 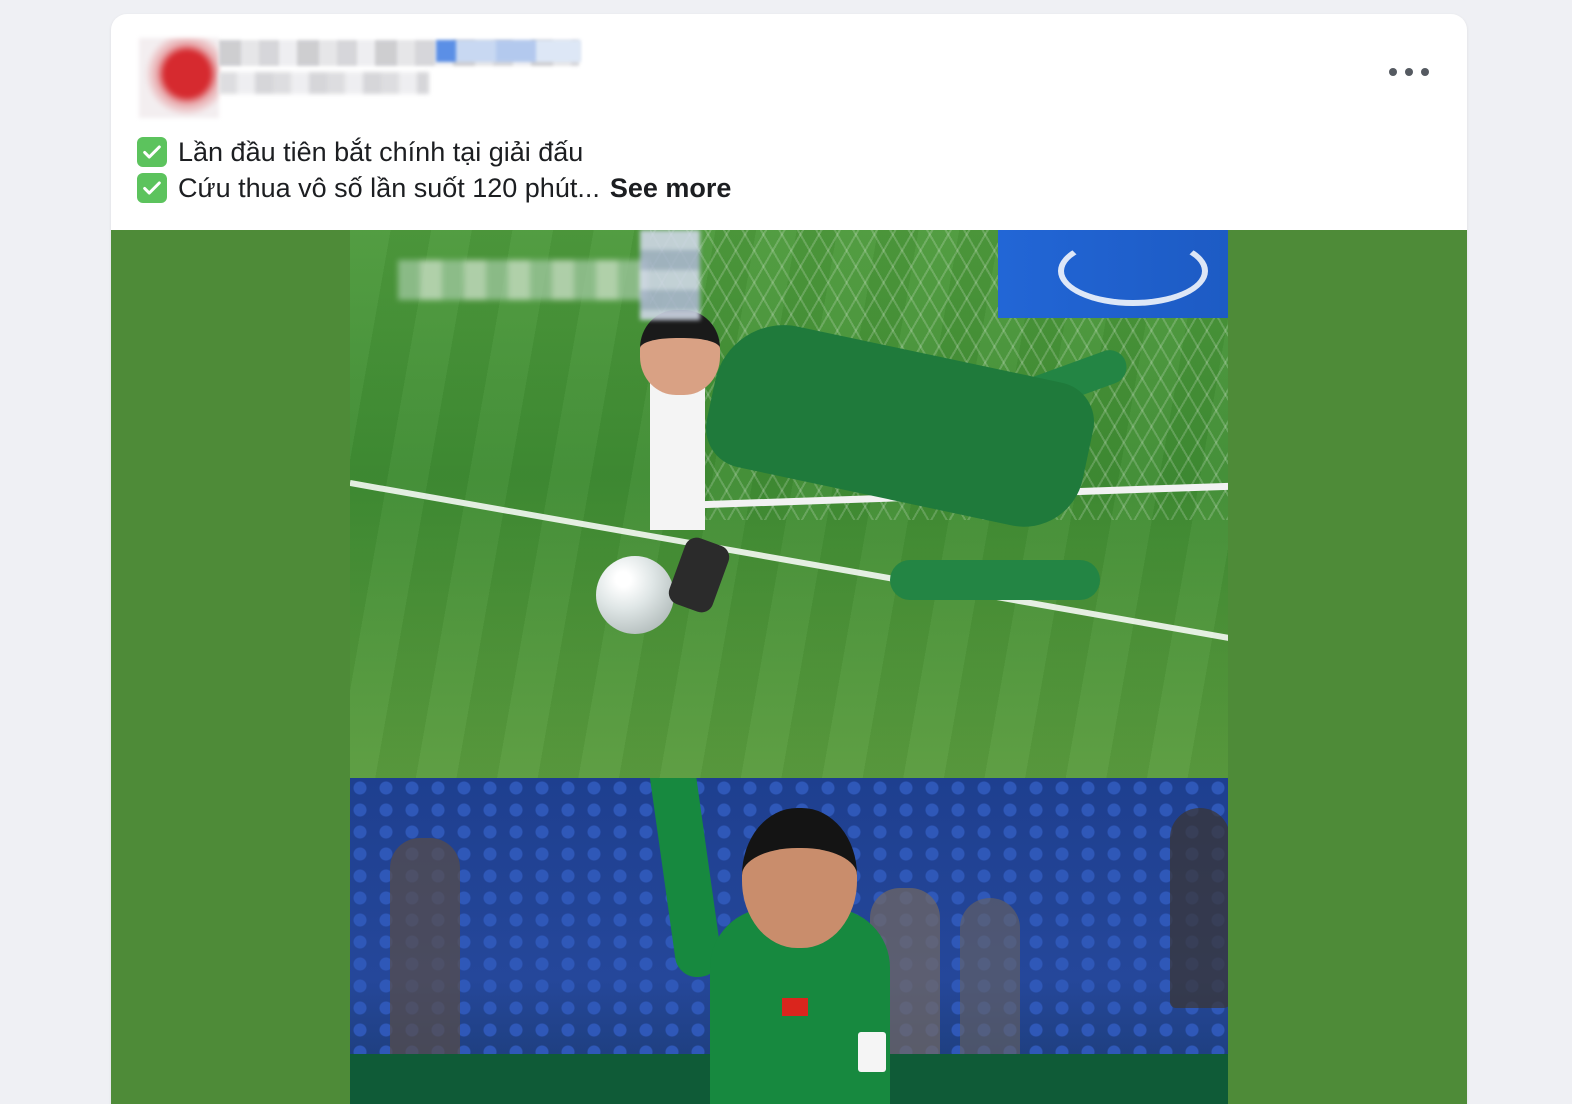 What do you see at coordinates (381, 152) in the screenshot?
I see `post-text-line-content: Lần đầu tiên bắt chính tại giải đấu` at bounding box center [381, 152].